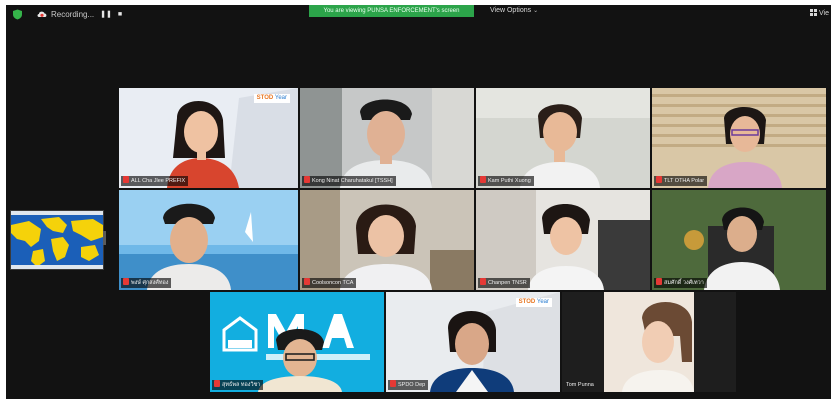  I want to click on participant-nametag: ALL Cha Jlee PREFIX, so click(155, 181).